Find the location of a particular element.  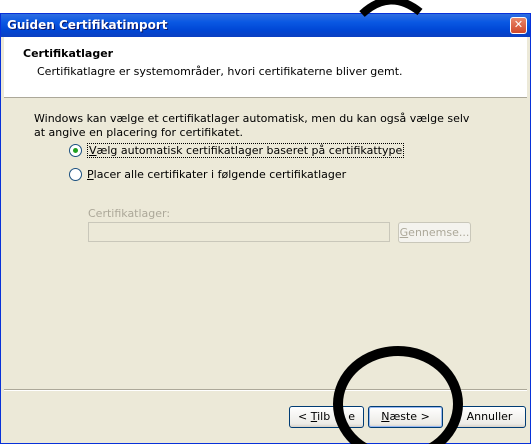

back-button: < Tilb e is located at coordinates (326, 417).